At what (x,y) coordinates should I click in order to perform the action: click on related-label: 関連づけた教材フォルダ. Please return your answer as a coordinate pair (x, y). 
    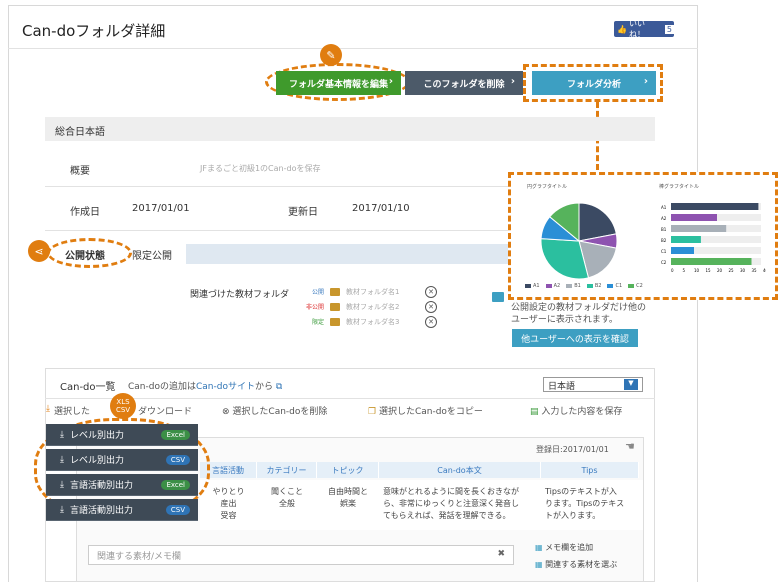
    Looking at the image, I should click on (240, 295).